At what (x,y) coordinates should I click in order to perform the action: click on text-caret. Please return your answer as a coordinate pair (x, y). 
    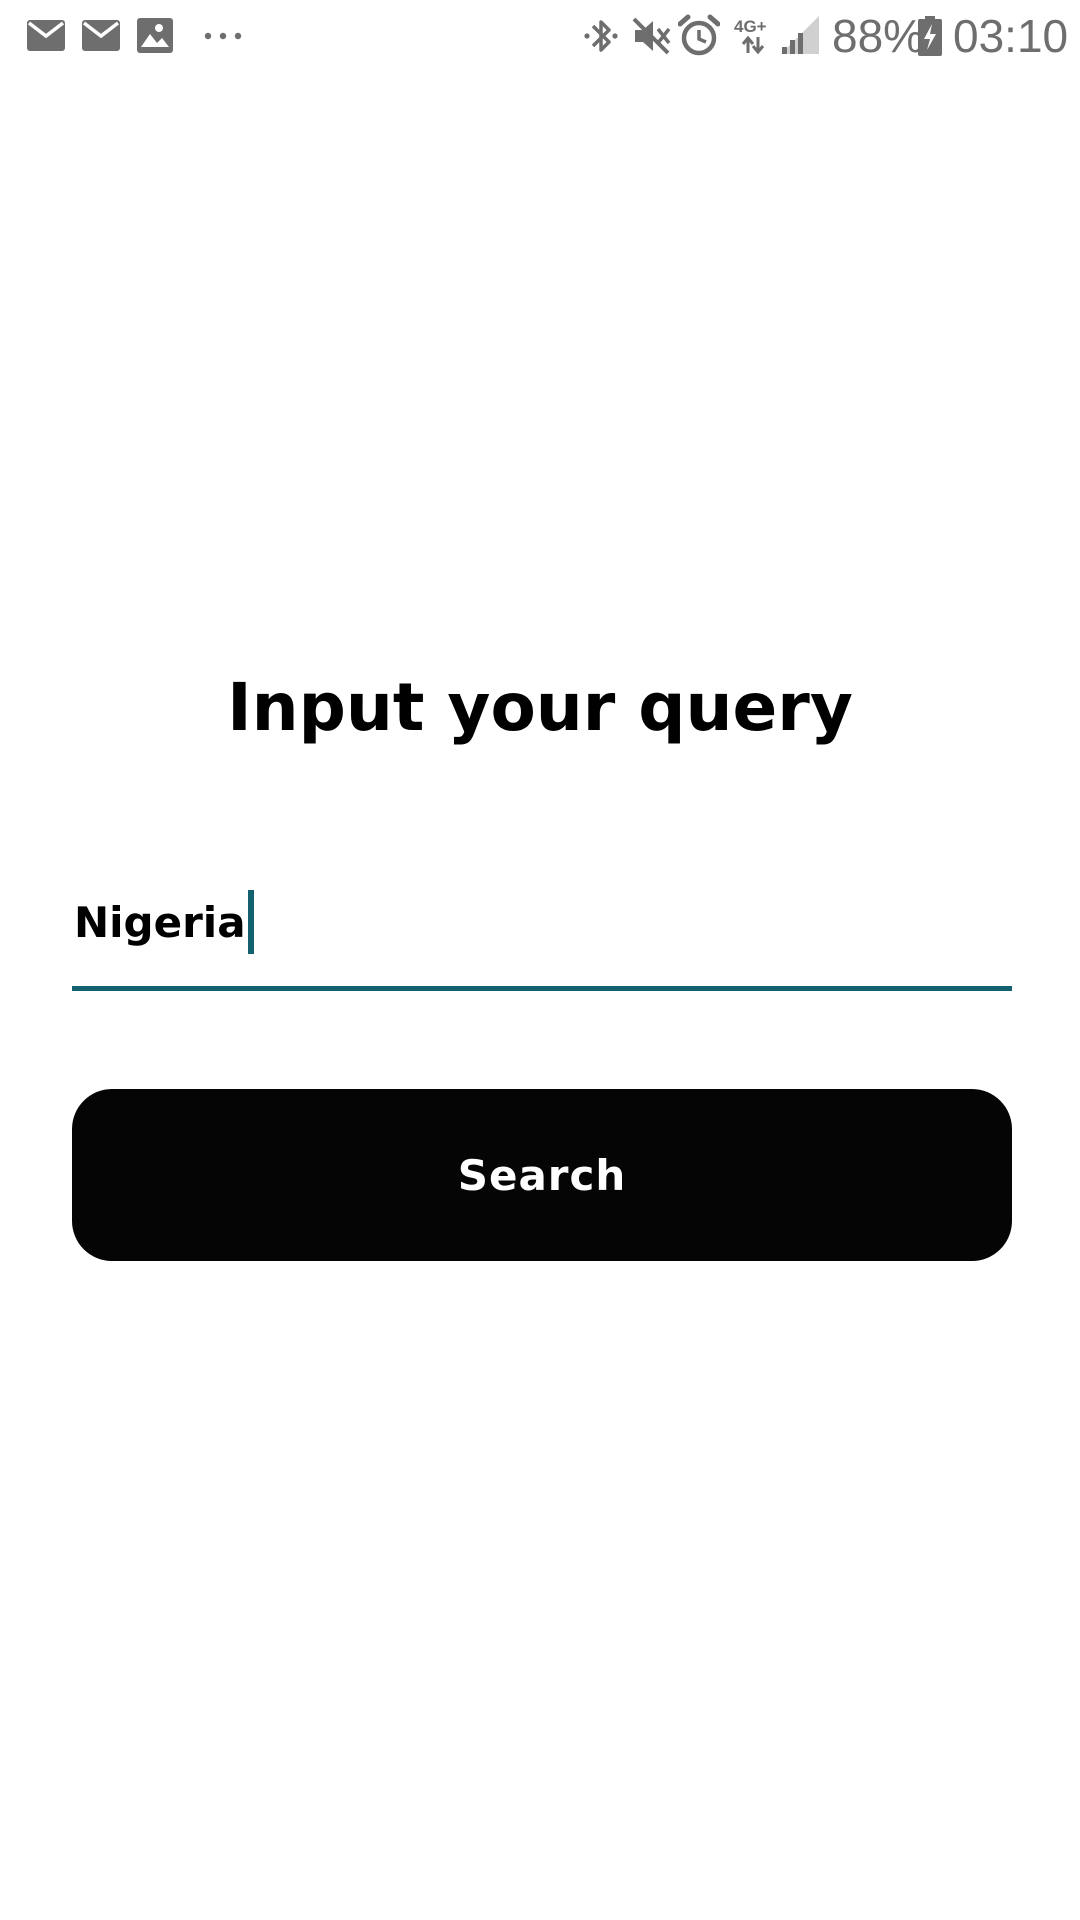
    Looking at the image, I should click on (250, 921).